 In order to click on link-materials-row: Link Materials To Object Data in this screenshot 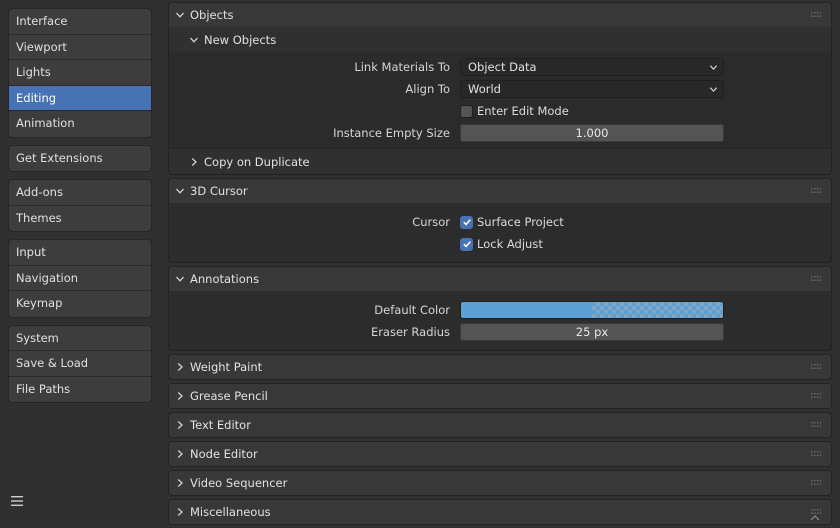, I will do `click(500, 67)`.